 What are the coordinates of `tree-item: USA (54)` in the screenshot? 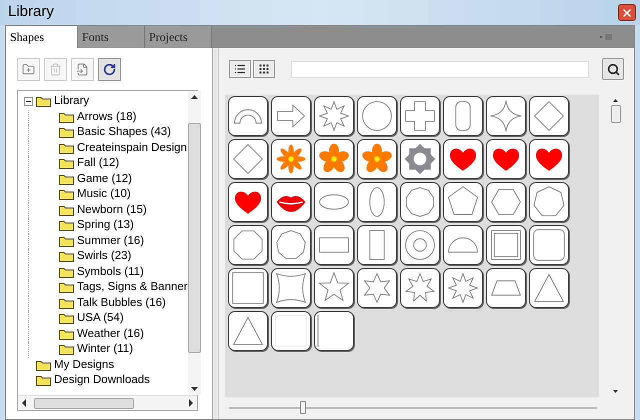 It's located at (100, 318).